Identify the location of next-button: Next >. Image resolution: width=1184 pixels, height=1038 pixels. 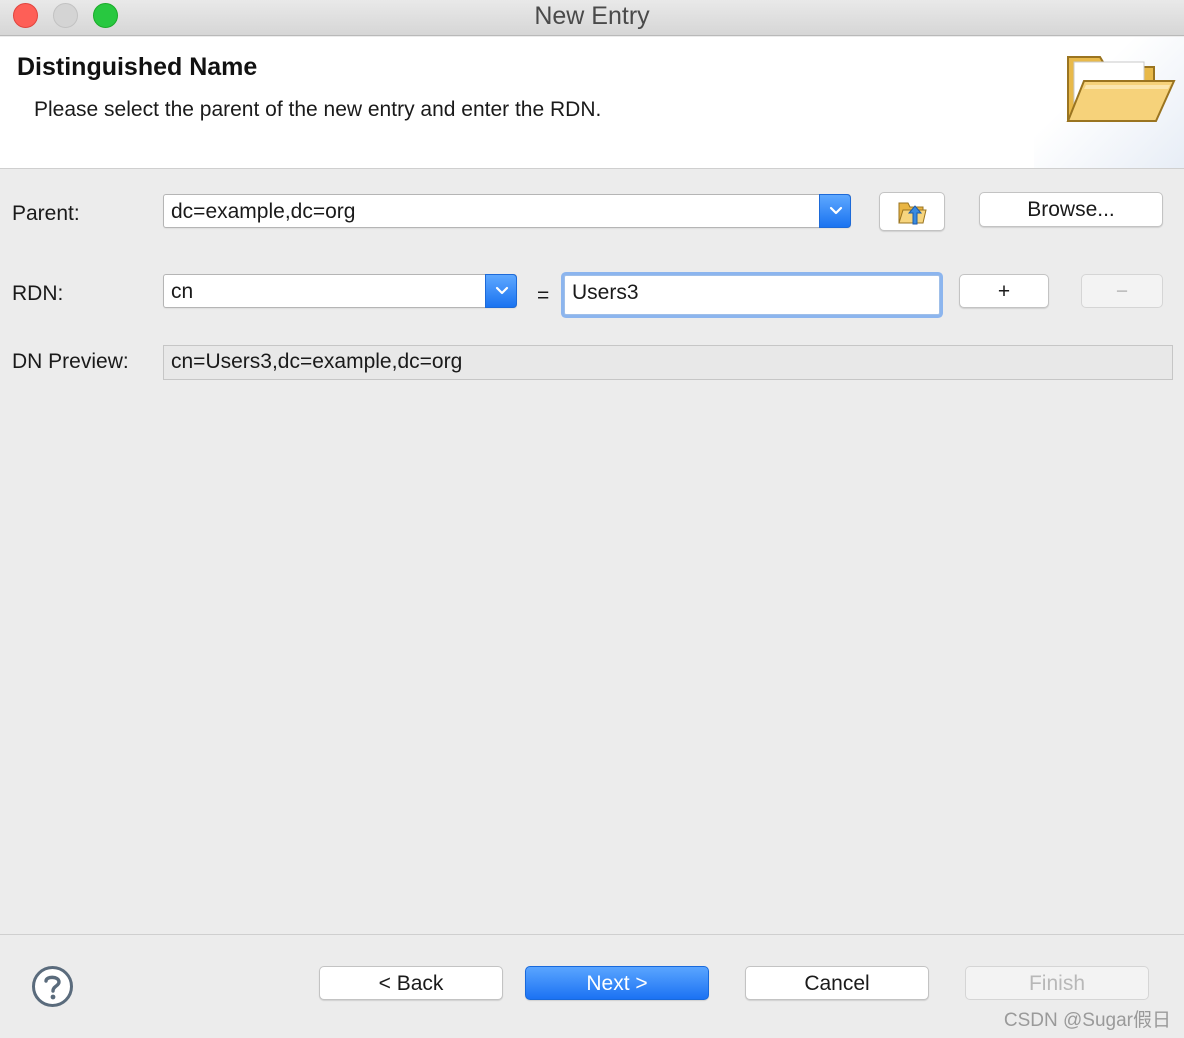
(617, 983).